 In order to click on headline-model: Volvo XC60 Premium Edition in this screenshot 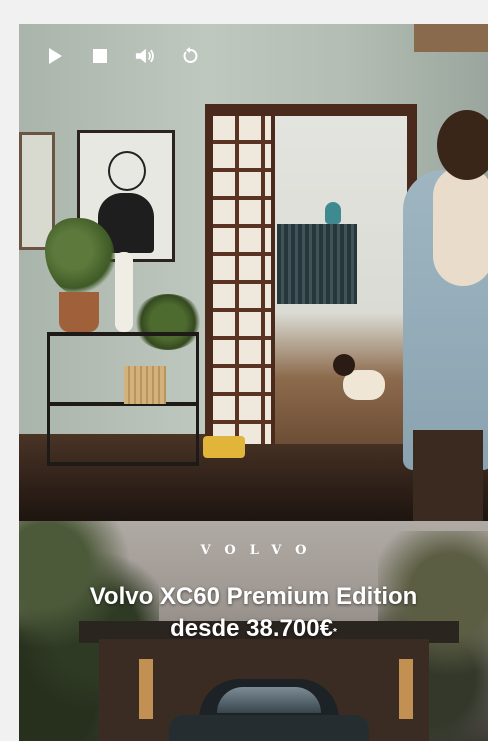, I will do `click(253, 596)`.